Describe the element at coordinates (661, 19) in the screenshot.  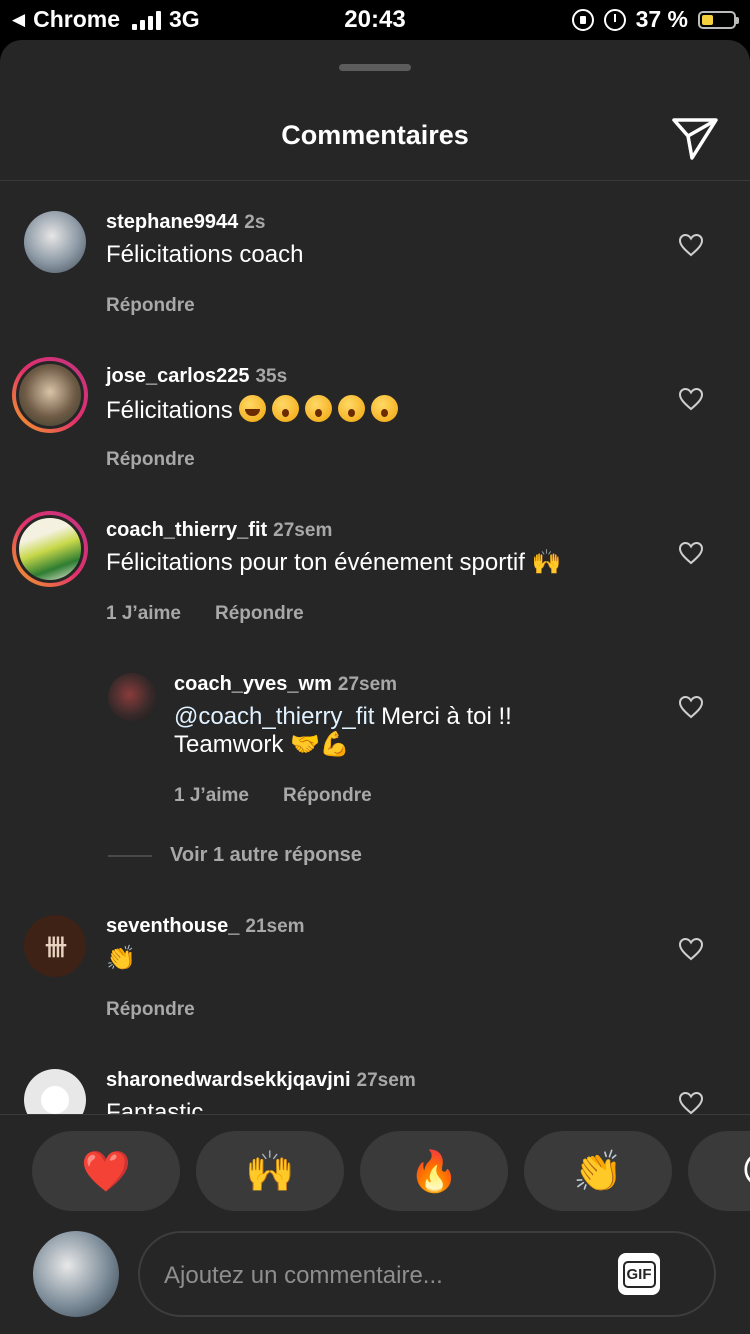
I see `battery-percent: 37 %` at that location.